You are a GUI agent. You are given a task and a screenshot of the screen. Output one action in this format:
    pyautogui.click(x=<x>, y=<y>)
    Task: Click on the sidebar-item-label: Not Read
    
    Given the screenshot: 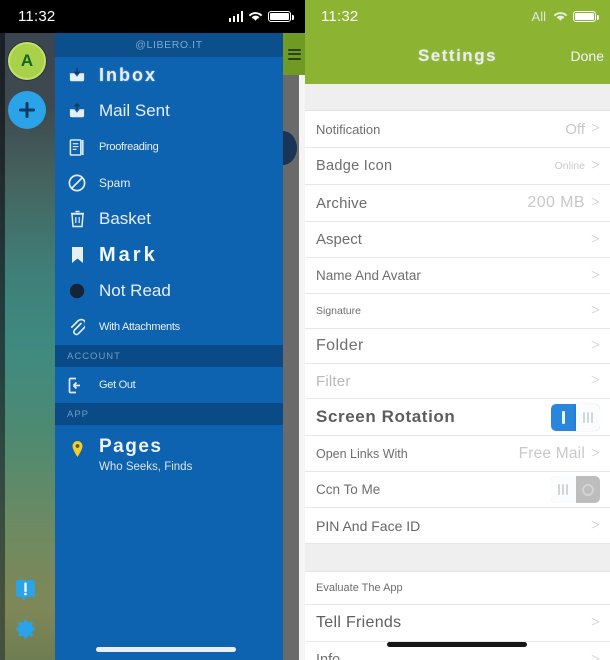 What is the action you would take?
    pyautogui.click(x=135, y=290)
    